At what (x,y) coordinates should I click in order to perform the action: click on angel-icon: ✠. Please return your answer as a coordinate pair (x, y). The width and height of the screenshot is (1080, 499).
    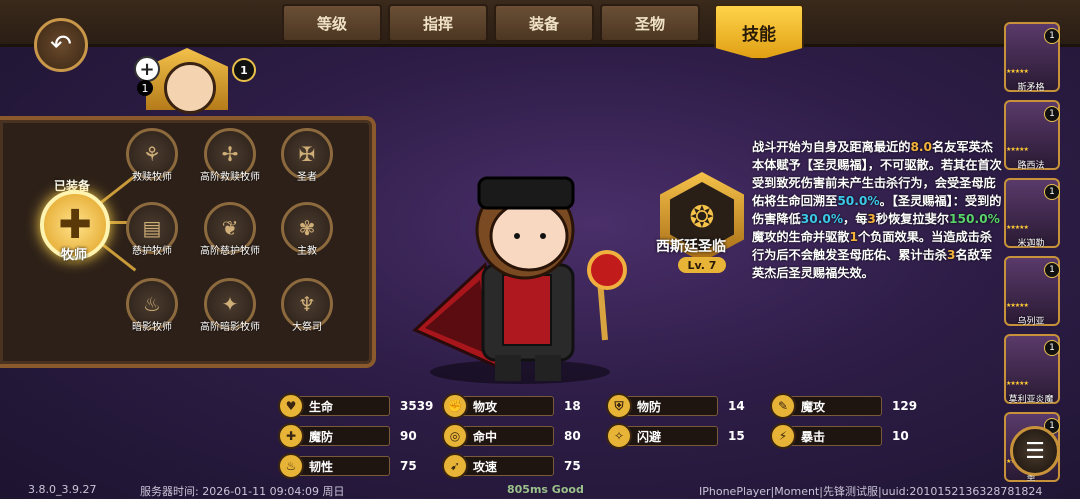
    Looking at the image, I should click on (307, 154).